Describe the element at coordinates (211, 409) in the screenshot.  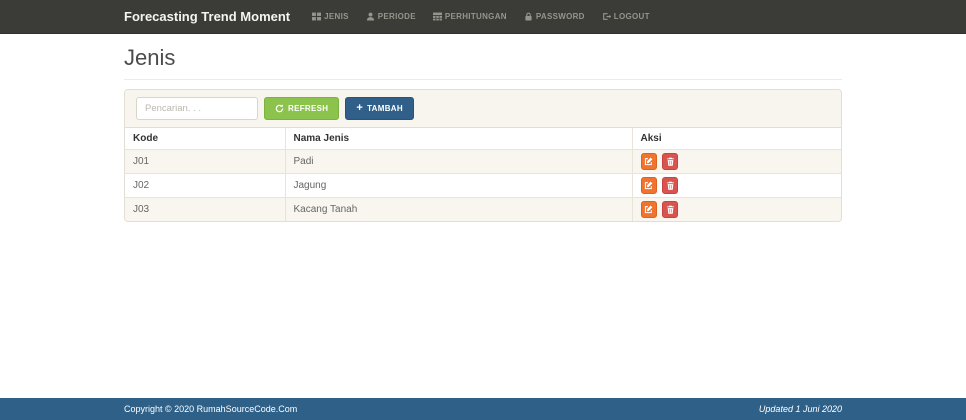
I see `footer-copyright: Copyright © 2020 RumahSourceCode.Com` at that location.